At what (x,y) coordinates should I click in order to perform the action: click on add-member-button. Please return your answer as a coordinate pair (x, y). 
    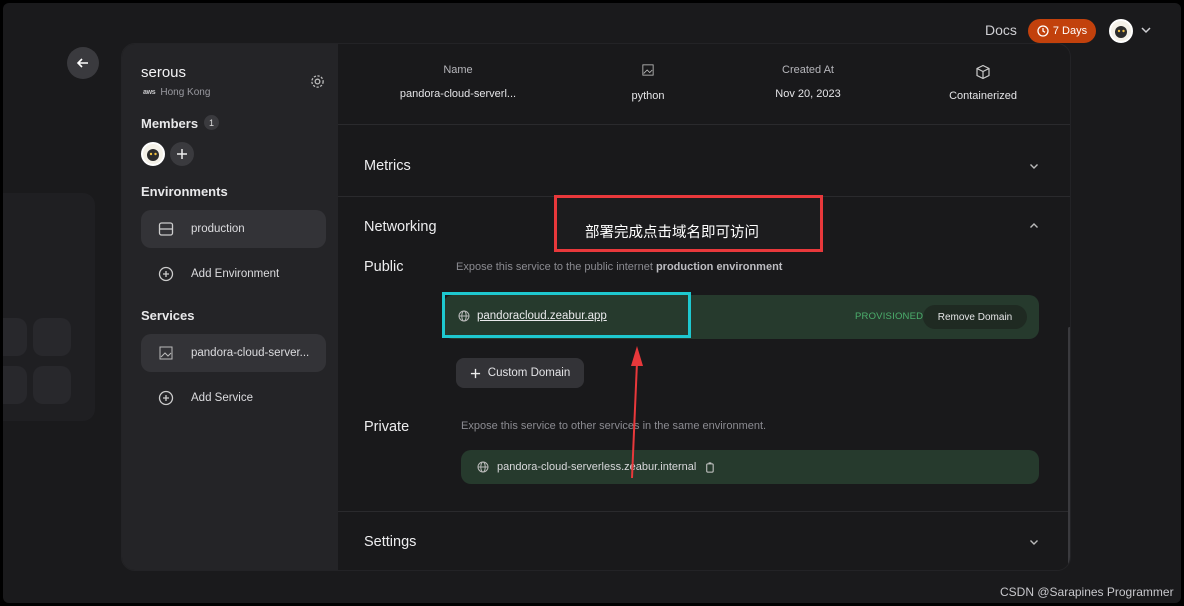
    Looking at the image, I should click on (182, 154).